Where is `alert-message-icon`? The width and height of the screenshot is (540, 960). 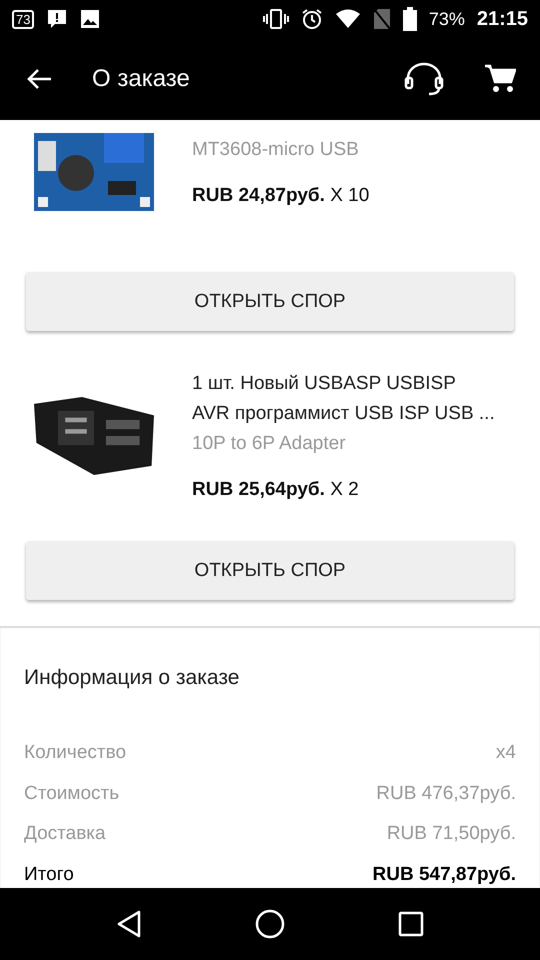 alert-message-icon is located at coordinates (57, 19).